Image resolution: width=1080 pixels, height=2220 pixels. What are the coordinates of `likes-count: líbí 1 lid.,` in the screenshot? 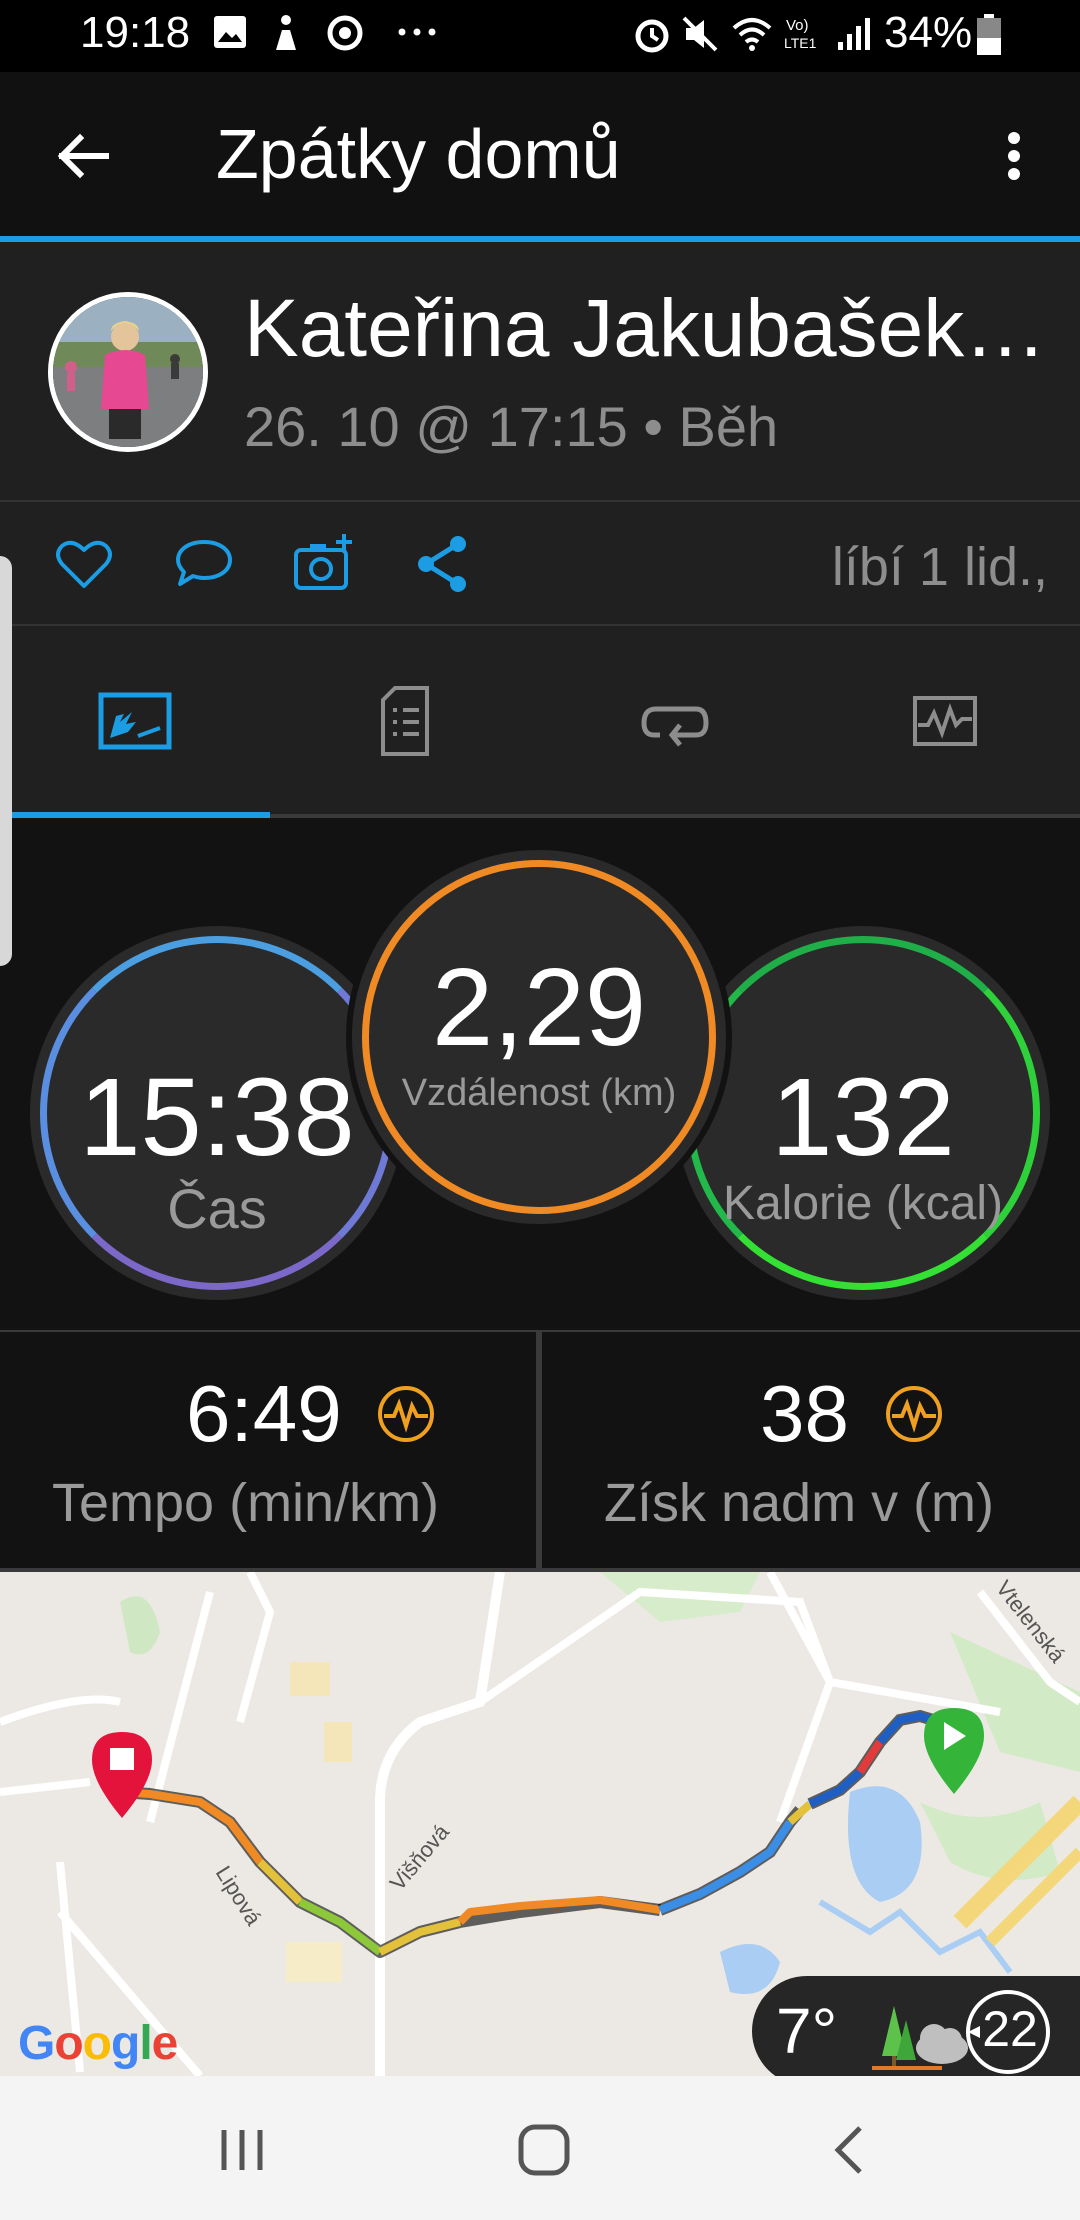 It's located at (940, 567).